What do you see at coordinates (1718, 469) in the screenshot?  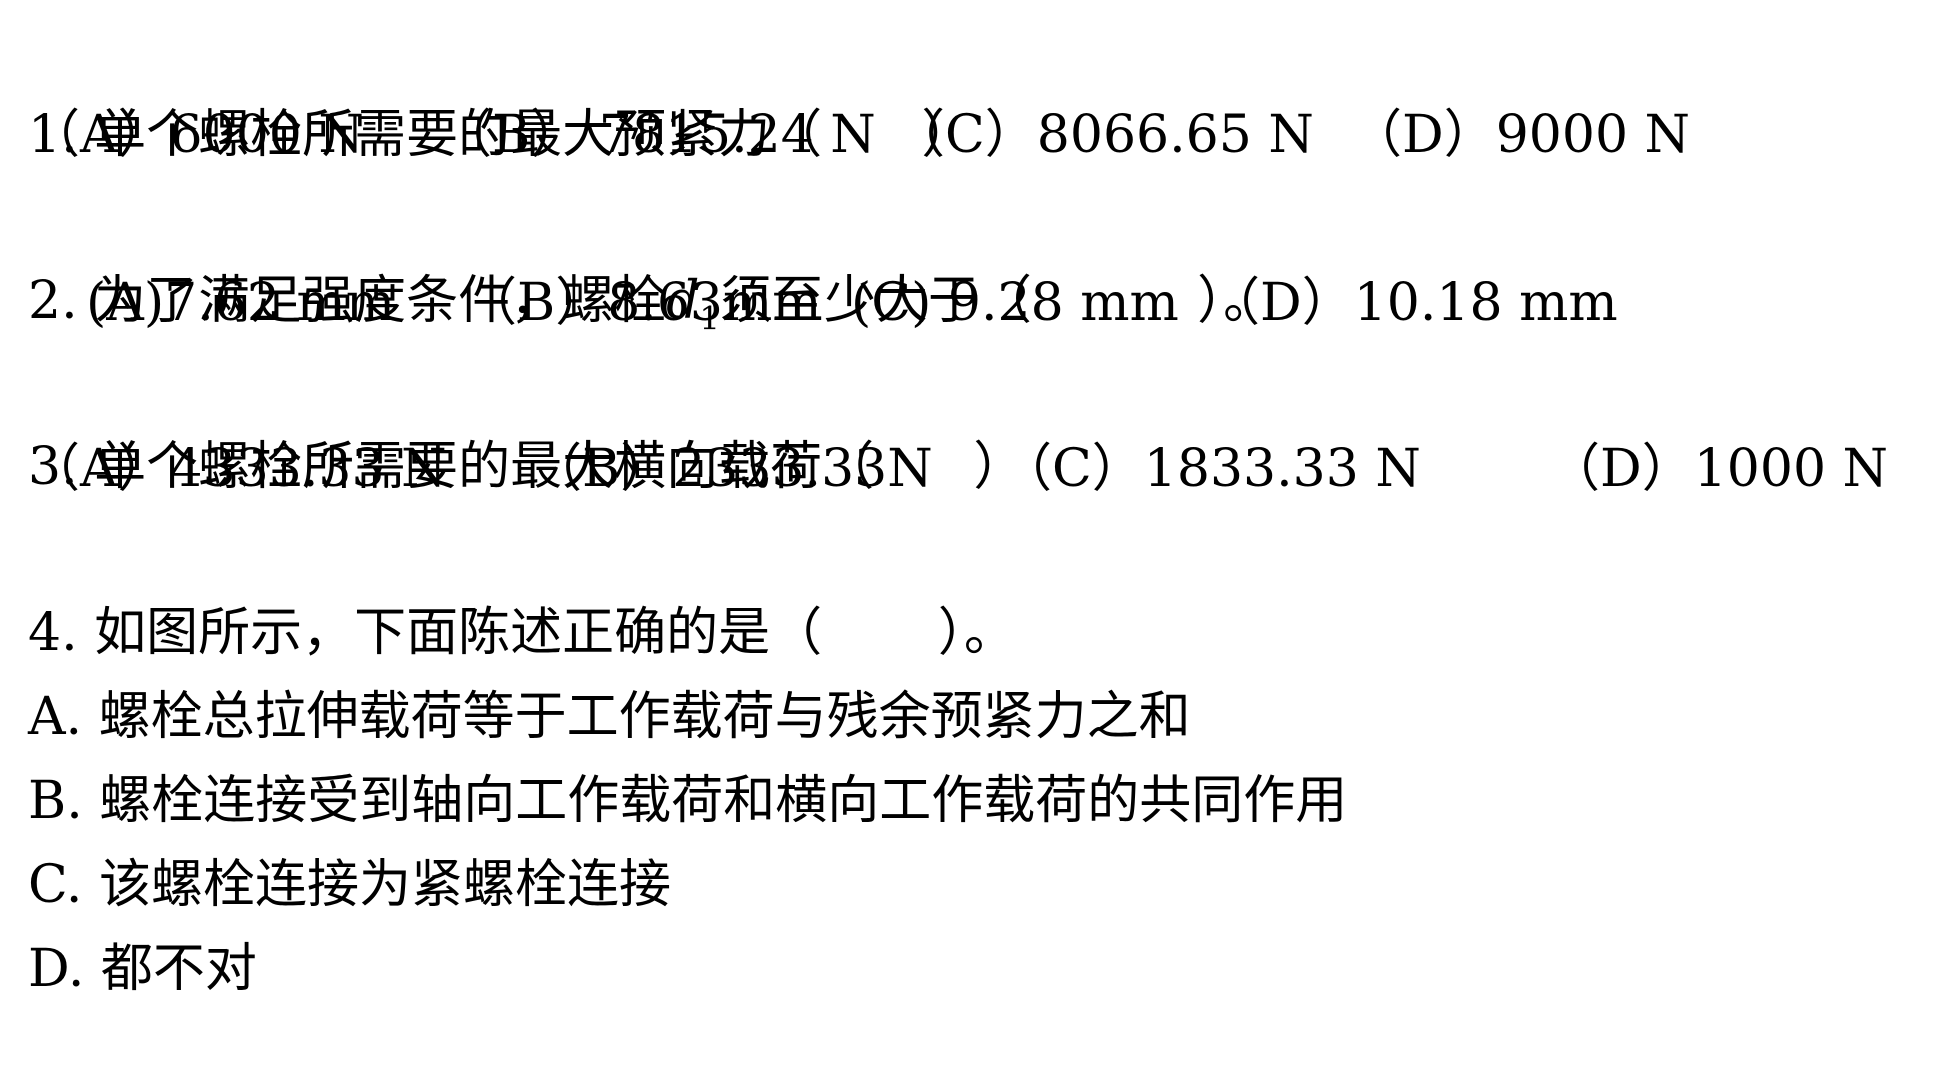 I see `q3-option-d: （D）1000 N` at bounding box center [1718, 469].